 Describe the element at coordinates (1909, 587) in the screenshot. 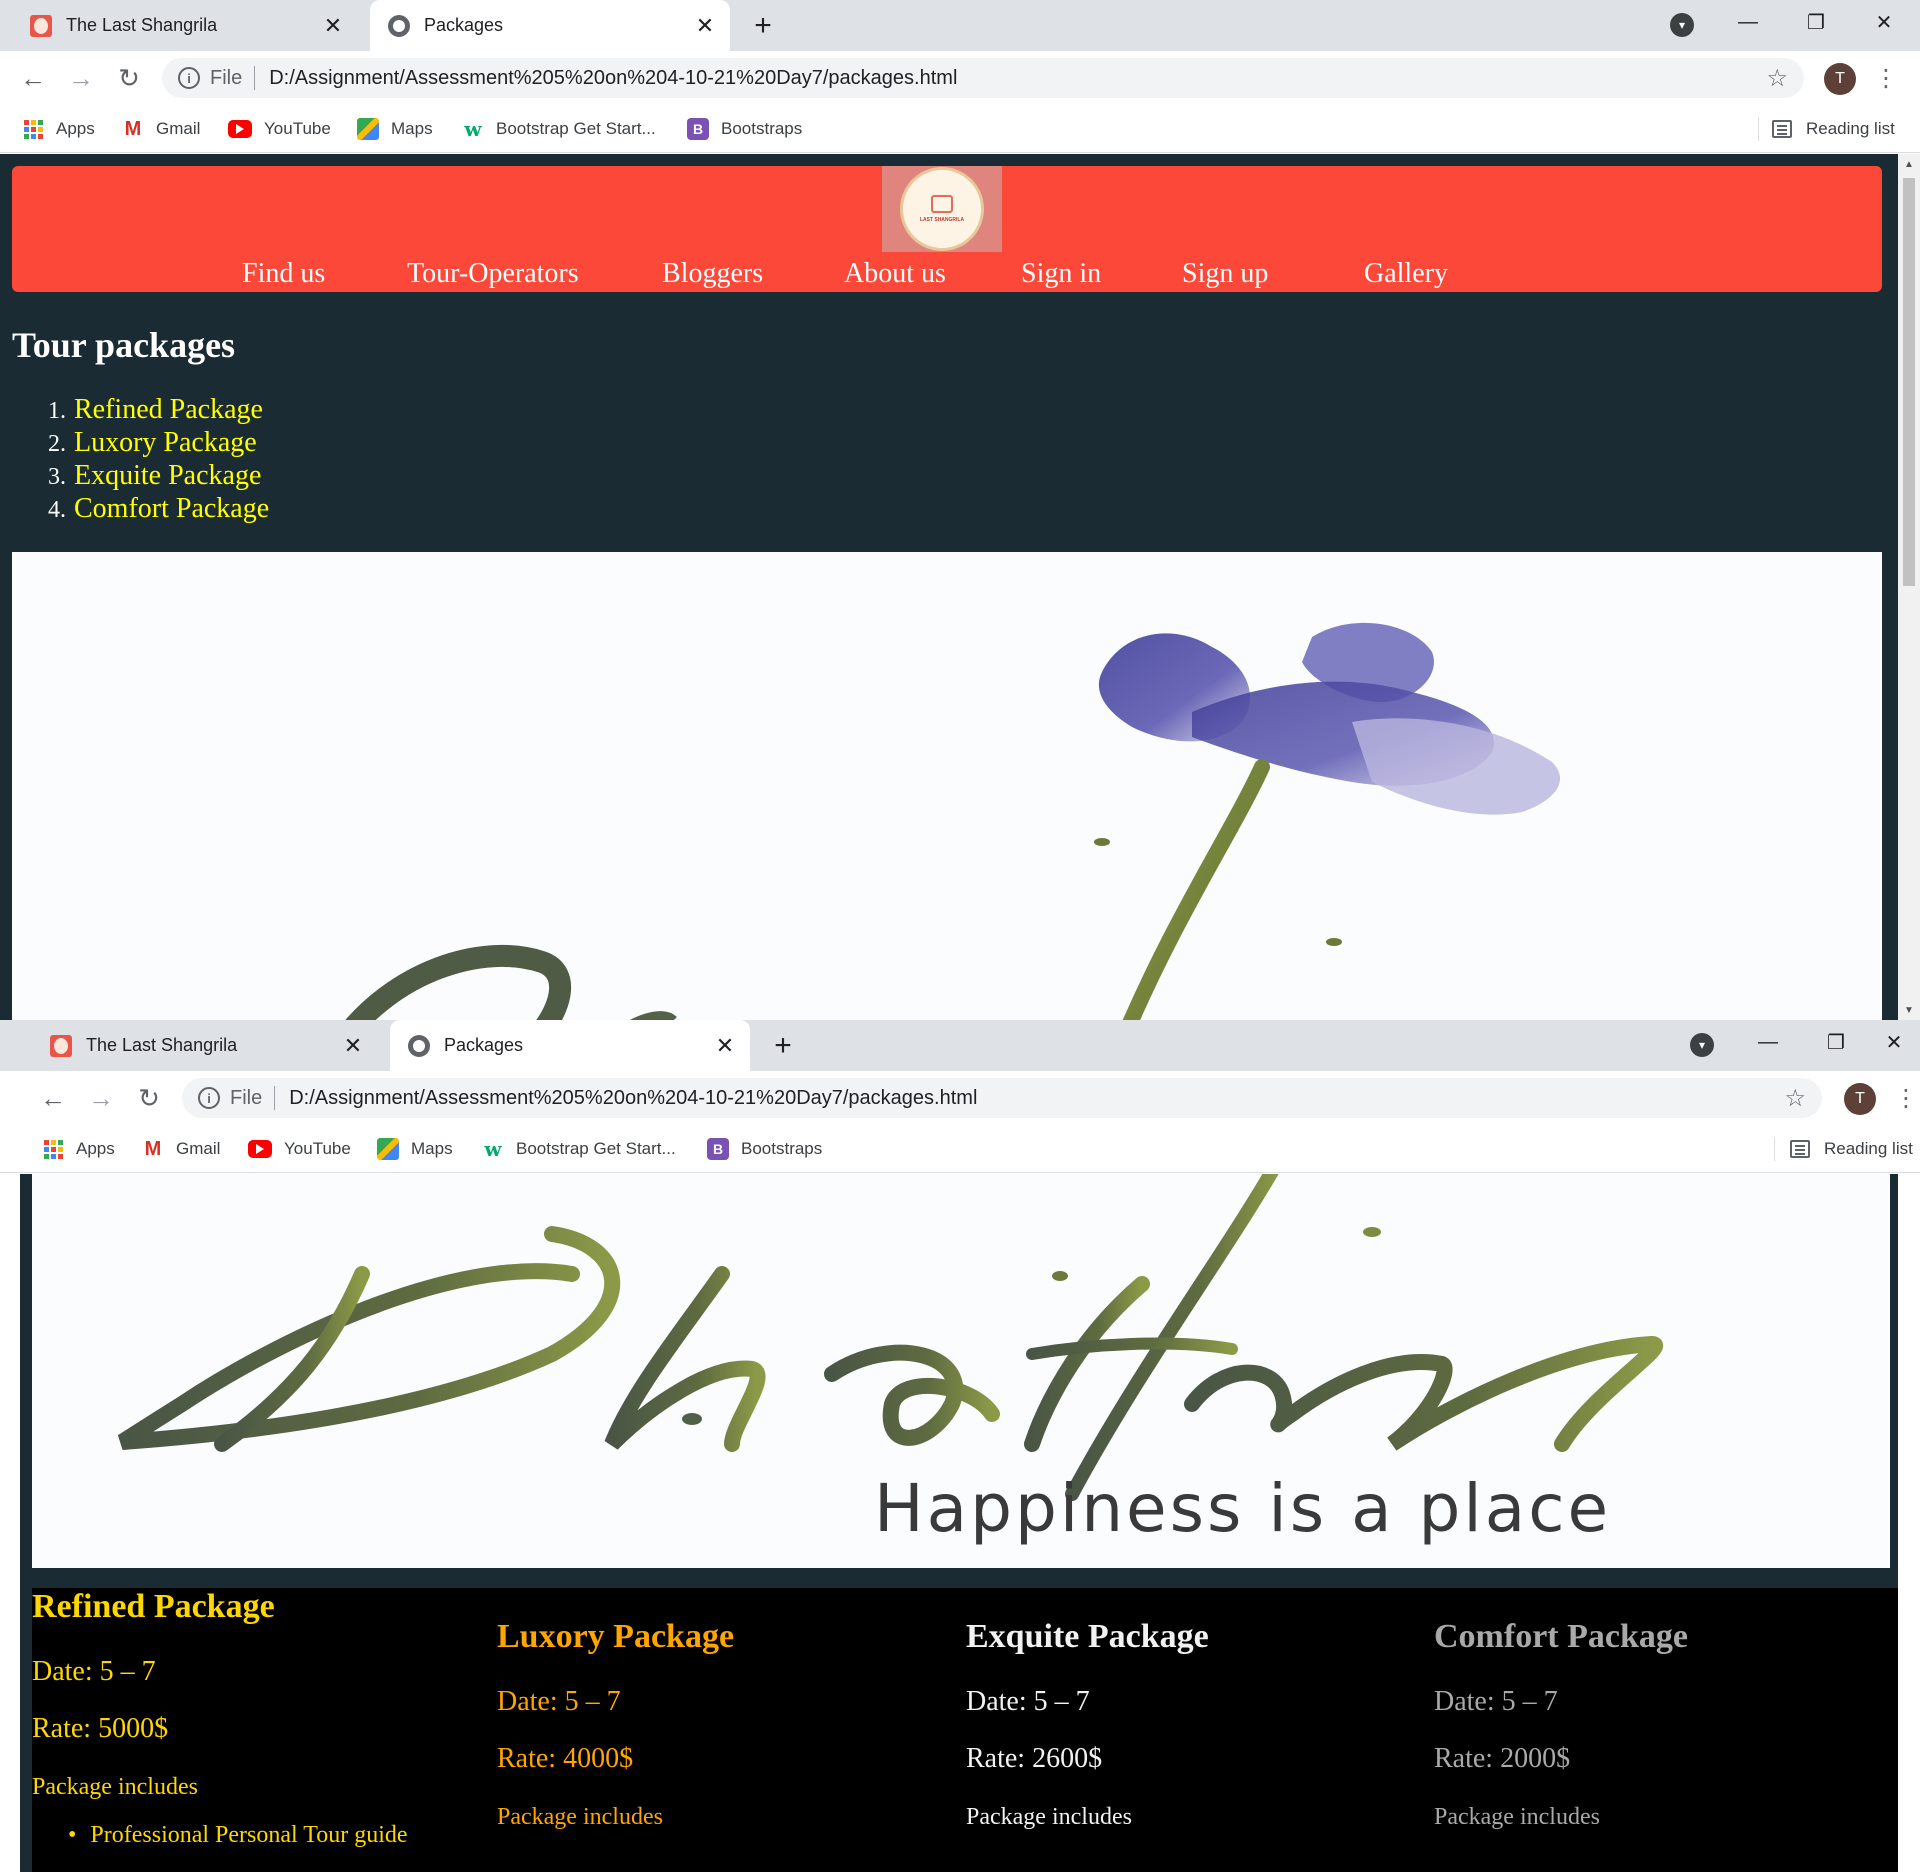

I see `vertical-scrollbar: ▲ ▼` at that location.